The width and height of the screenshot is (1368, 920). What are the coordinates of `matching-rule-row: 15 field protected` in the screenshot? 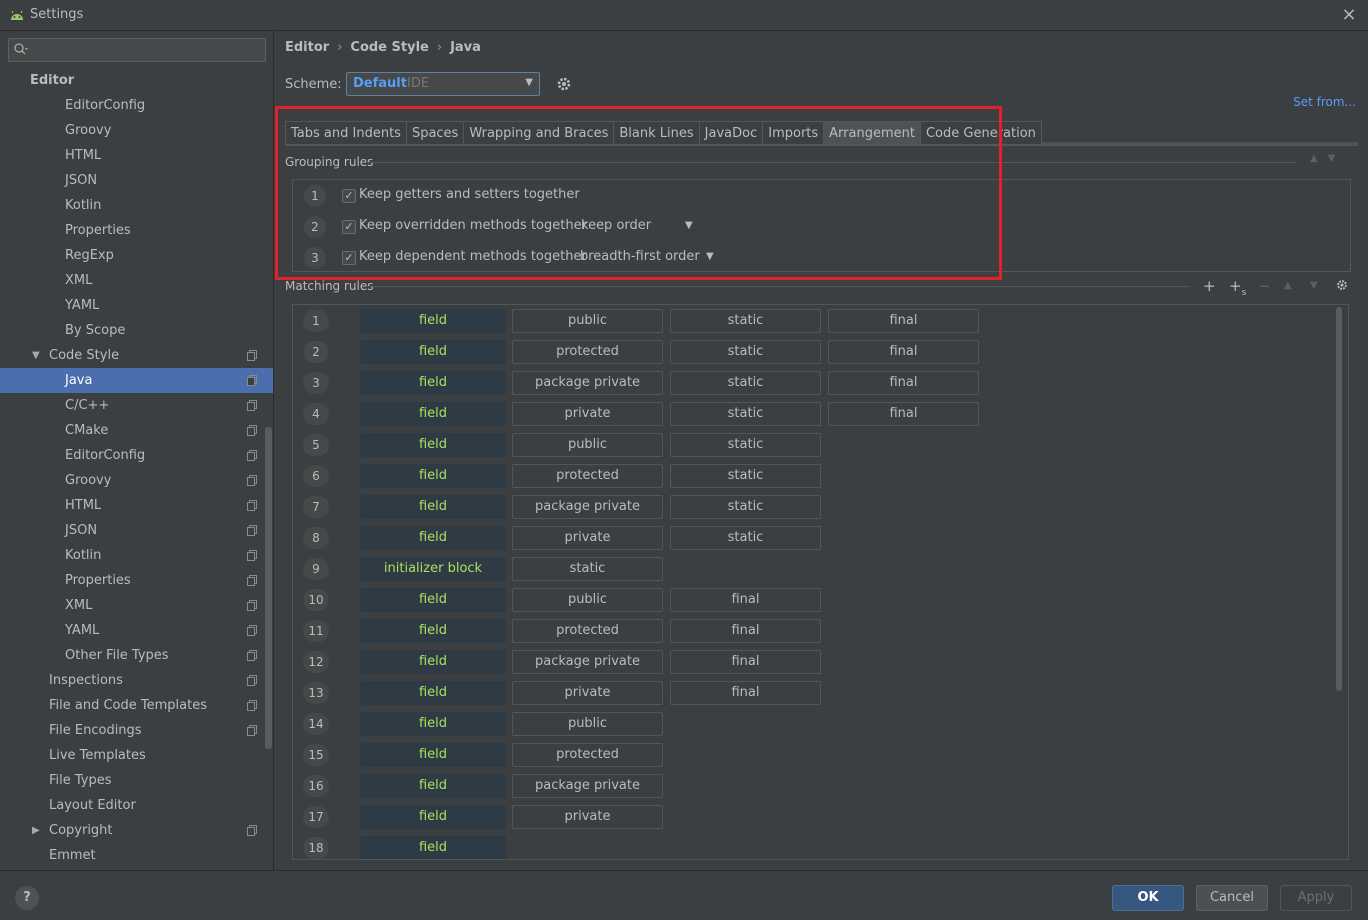 It's located at (820, 755).